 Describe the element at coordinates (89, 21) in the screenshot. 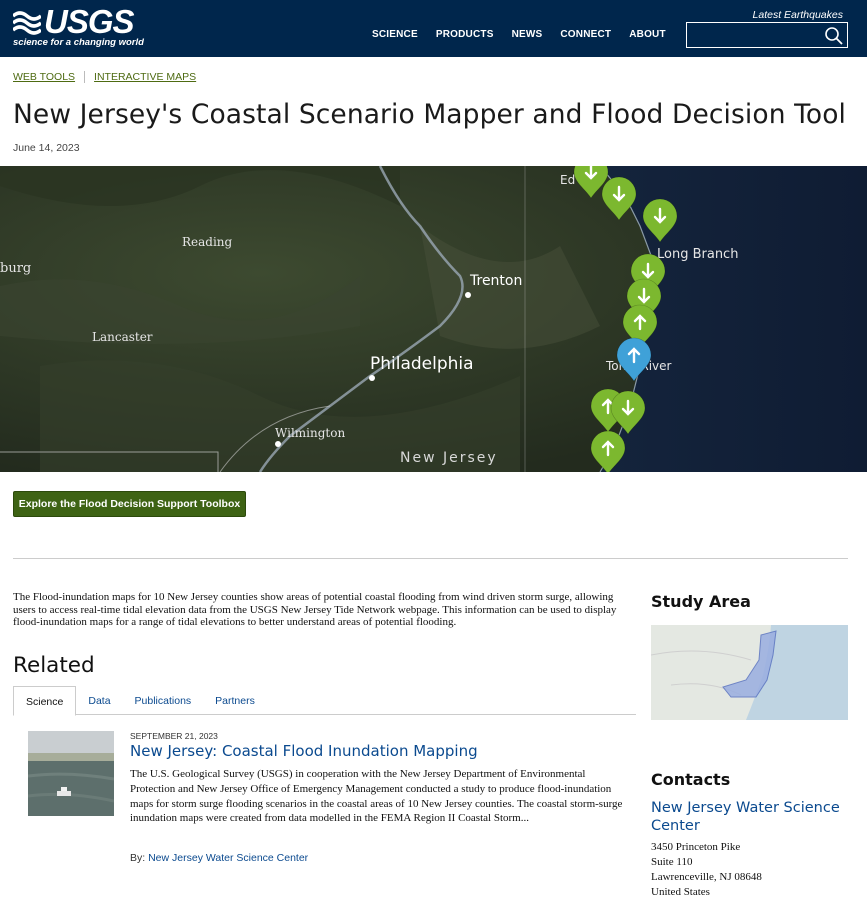

I see `logo-text: USGS` at that location.